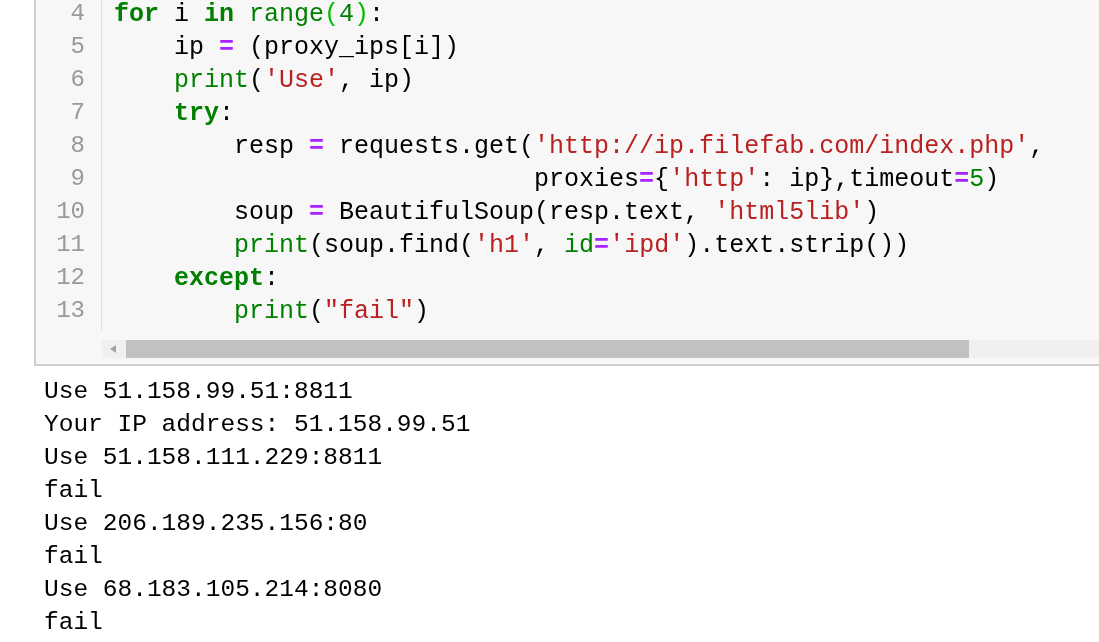 Image resolution: width=1099 pixels, height=642 pixels. What do you see at coordinates (77, 113) in the screenshot?
I see `line-number: 7` at bounding box center [77, 113].